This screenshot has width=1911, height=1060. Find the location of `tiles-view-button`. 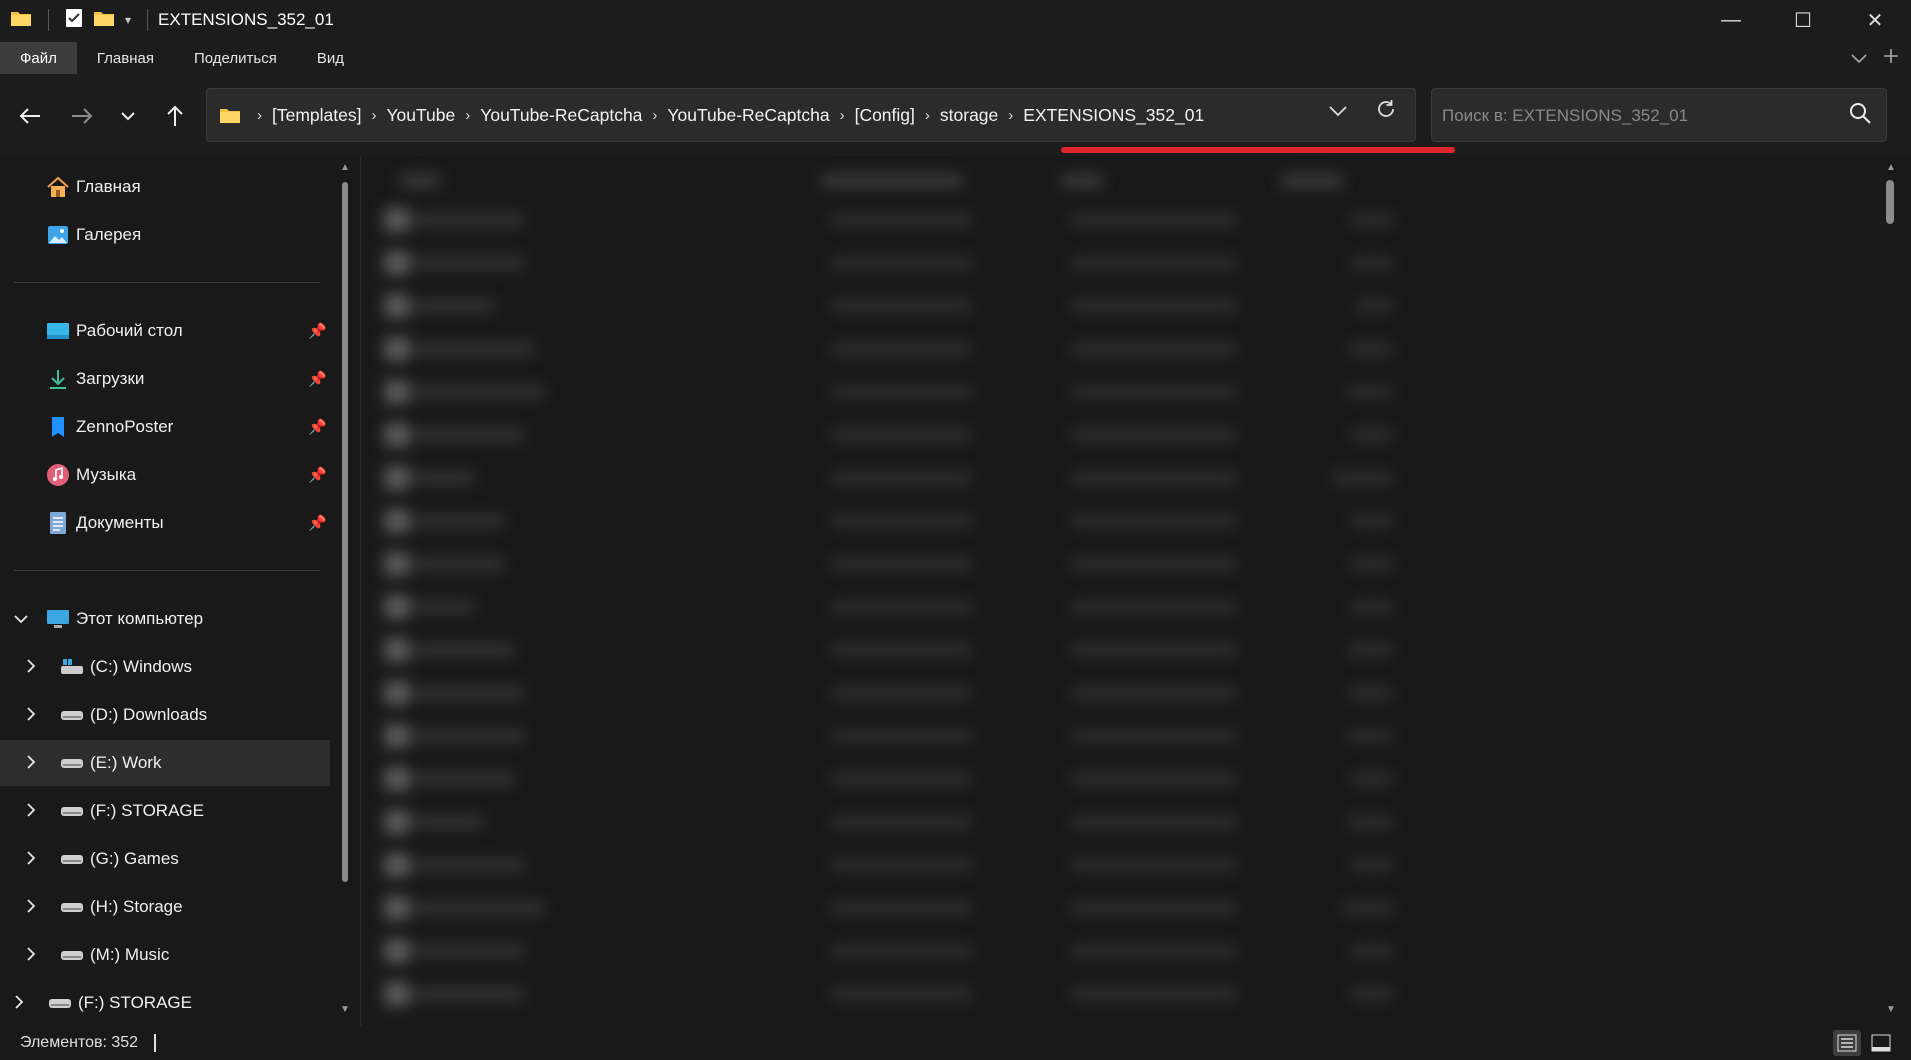

tiles-view-button is located at coordinates (1881, 1043).